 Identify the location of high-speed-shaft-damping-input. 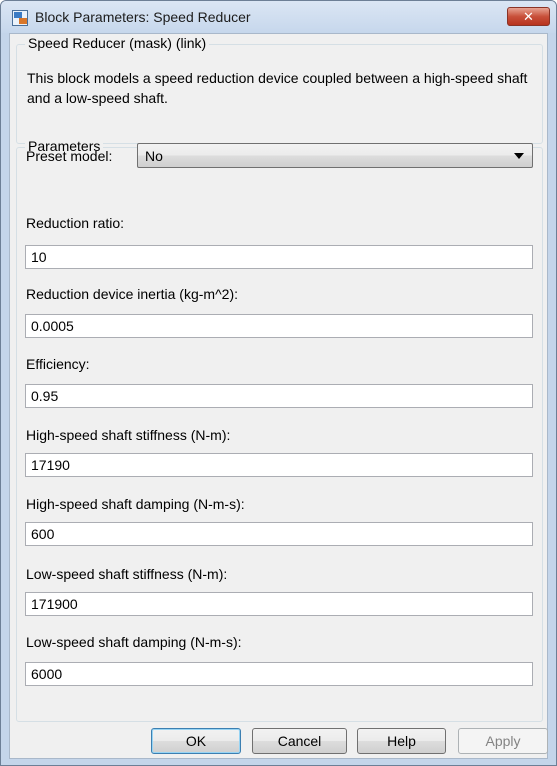
(279, 534).